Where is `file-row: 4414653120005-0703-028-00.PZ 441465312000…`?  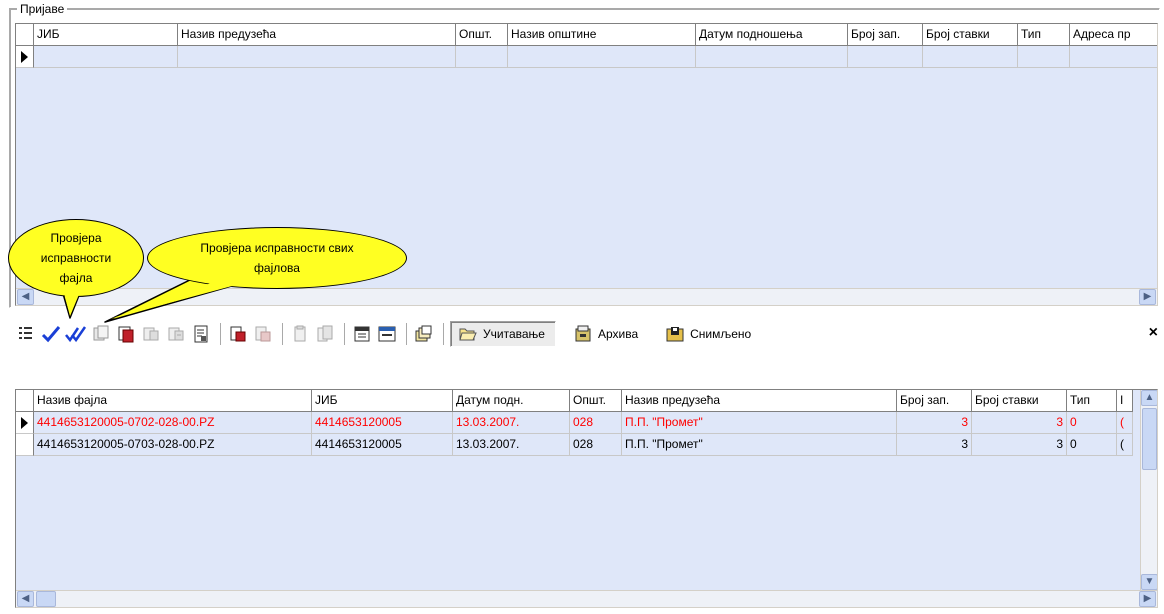 file-row: 4414653120005-0703-028-00.PZ 441465312000… is located at coordinates (574, 445).